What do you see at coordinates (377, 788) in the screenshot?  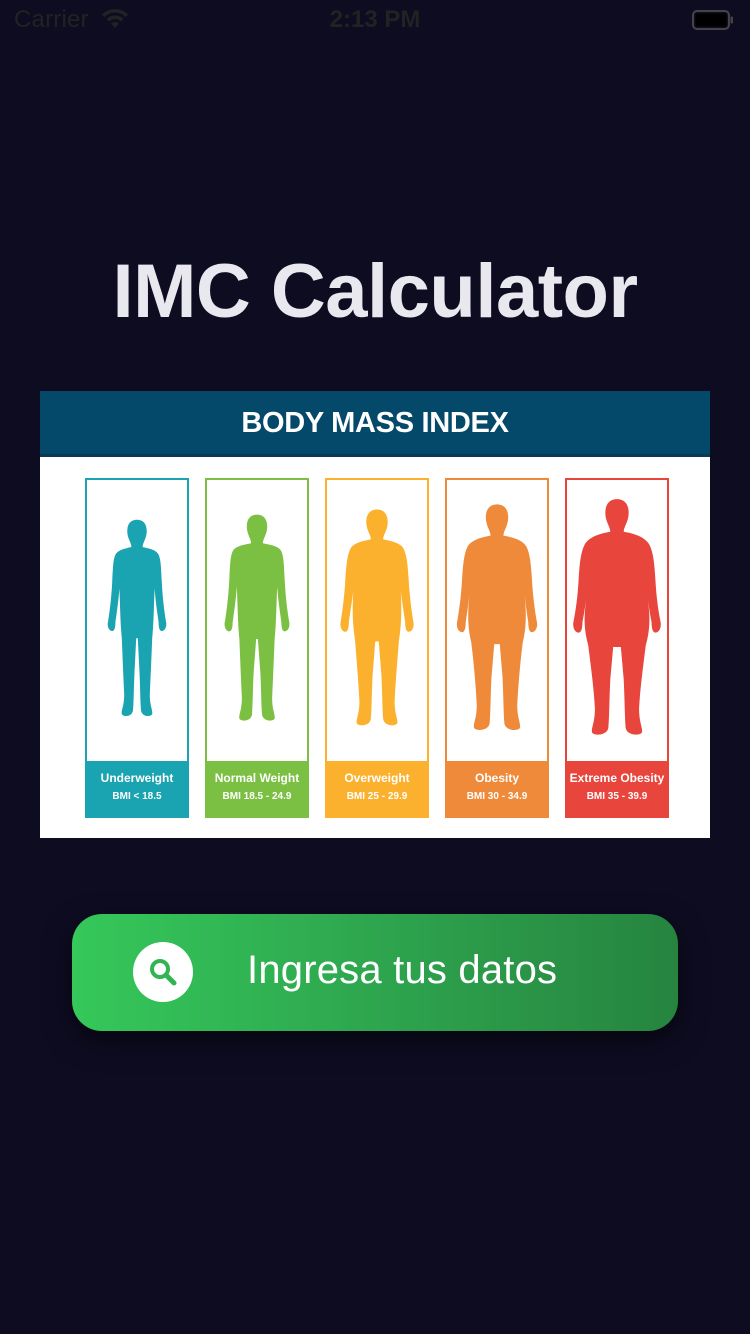 I see `bmi-category-label: Overweight BMI 25 - 29.9` at bounding box center [377, 788].